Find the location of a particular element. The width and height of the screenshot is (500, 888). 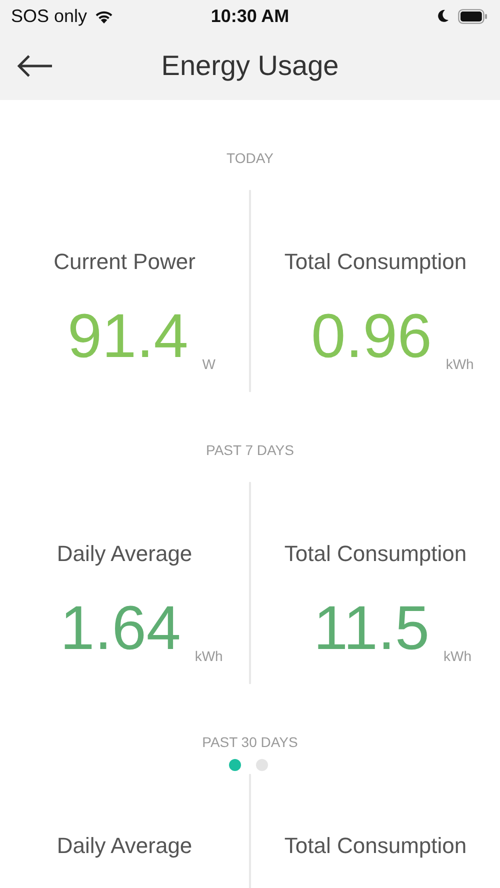

page-title: Energy Usage is located at coordinates (250, 66).